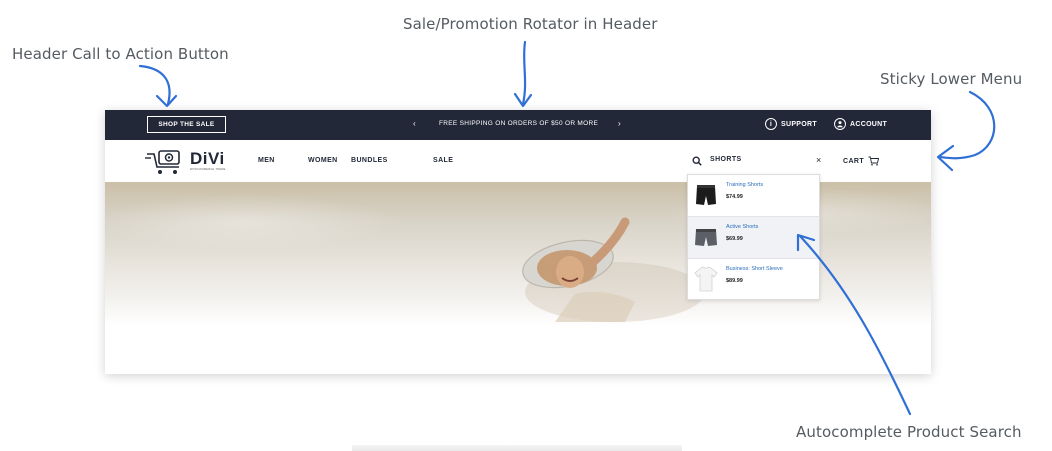  Describe the element at coordinates (951, 79) in the screenshot. I see `annotation-sticky-menu: Sticky Lower Menu` at that location.